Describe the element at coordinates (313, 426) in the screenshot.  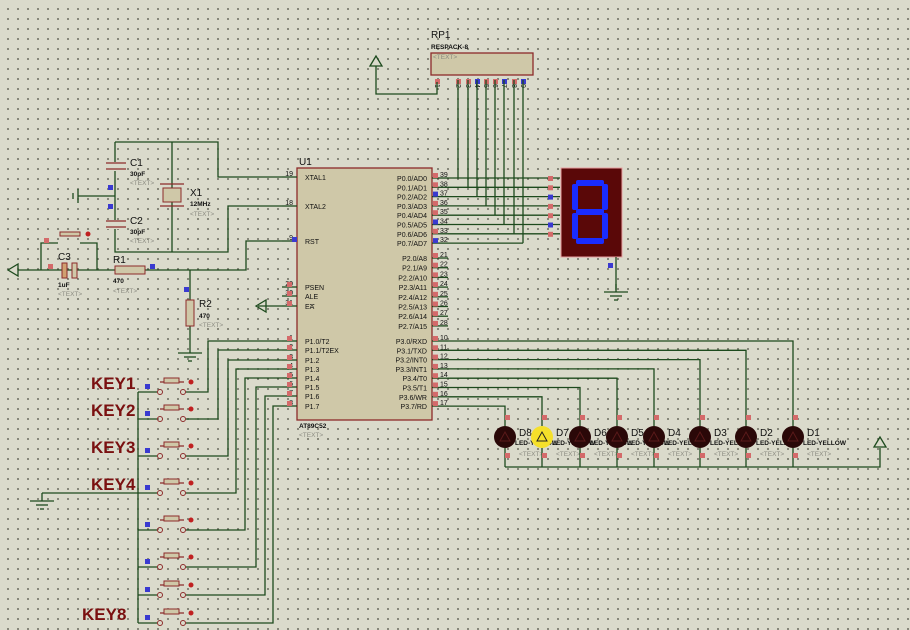
I see `u1-part: AT89C52` at that location.